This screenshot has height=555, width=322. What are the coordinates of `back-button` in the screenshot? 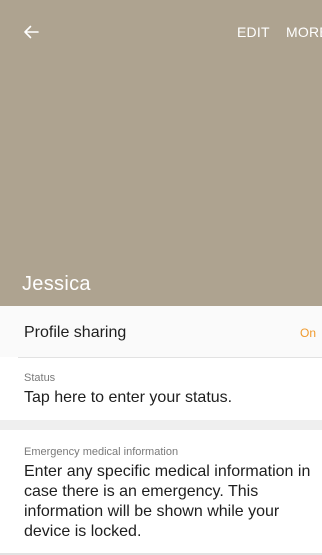 It's located at (31, 32).